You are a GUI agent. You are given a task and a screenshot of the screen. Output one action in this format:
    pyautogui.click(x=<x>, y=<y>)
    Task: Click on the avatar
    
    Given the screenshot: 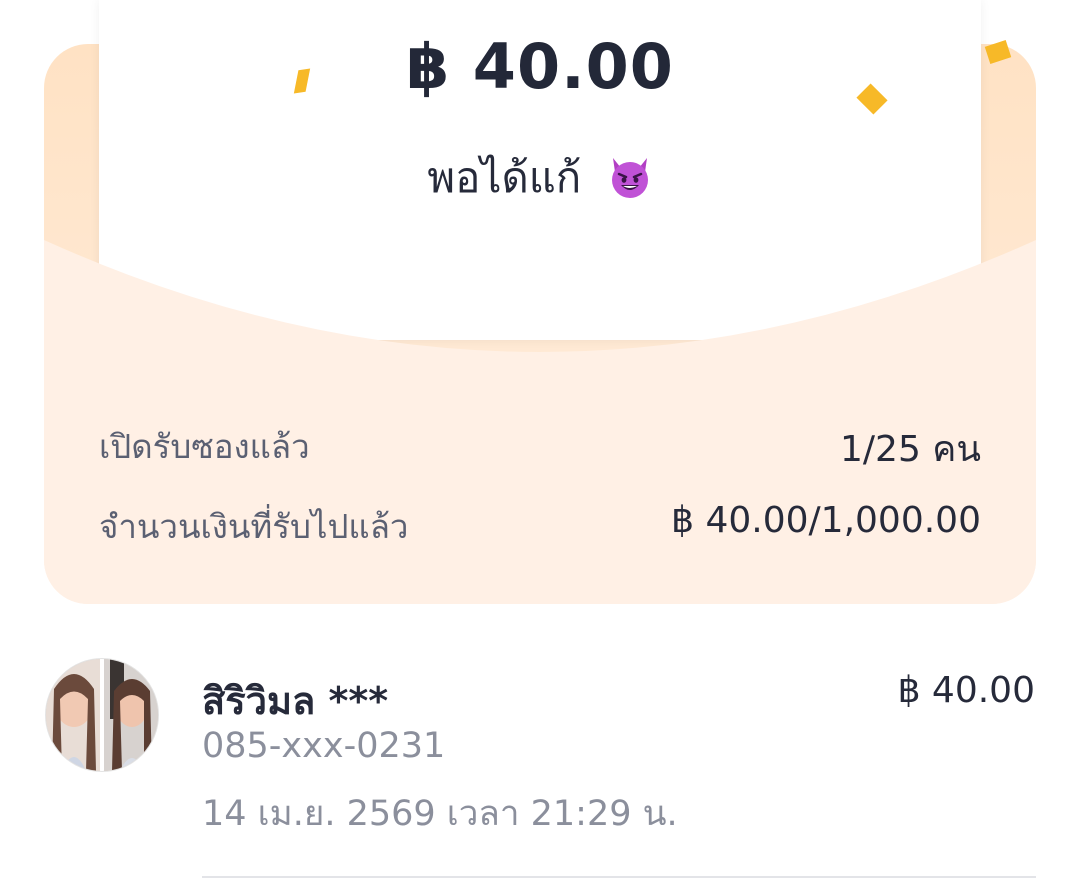 What is the action you would take?
    pyautogui.click(x=102, y=715)
    